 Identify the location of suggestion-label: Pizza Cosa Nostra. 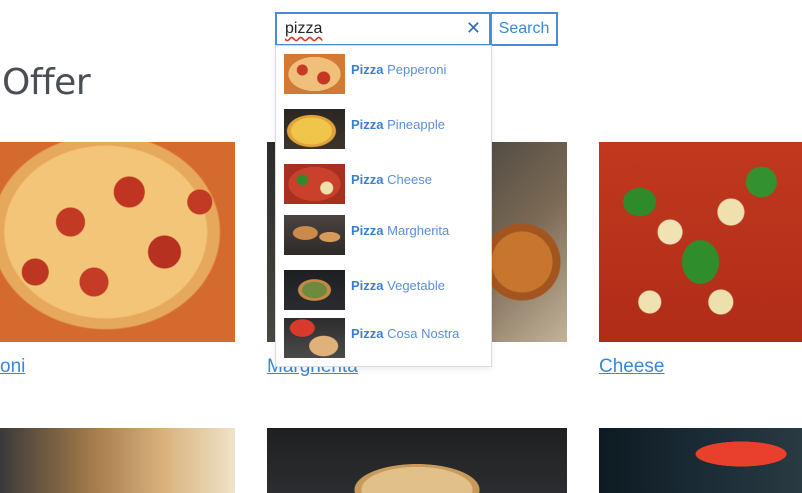
(405, 333).